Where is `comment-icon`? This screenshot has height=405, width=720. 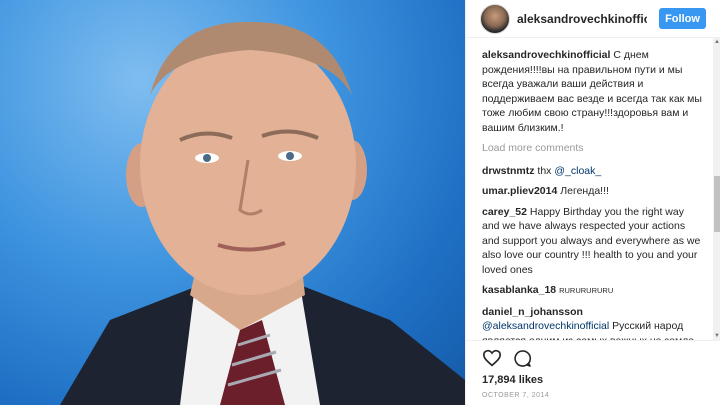
comment-icon is located at coordinates (522, 358).